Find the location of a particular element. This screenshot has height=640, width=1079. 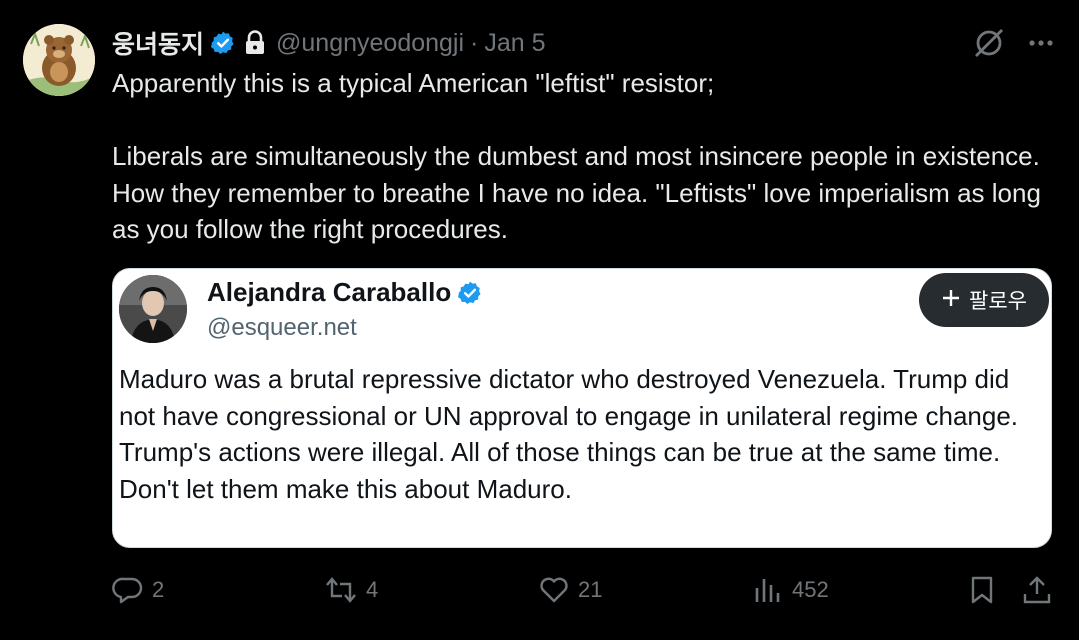

repost-count: 4 is located at coordinates (372, 589).